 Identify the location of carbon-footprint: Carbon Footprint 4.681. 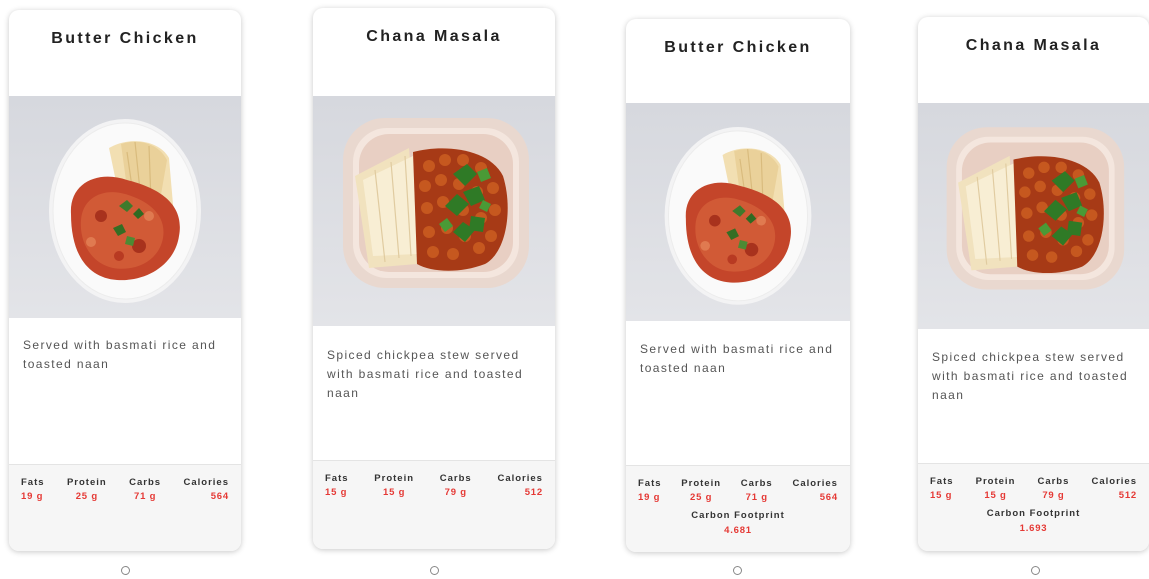
(738, 523).